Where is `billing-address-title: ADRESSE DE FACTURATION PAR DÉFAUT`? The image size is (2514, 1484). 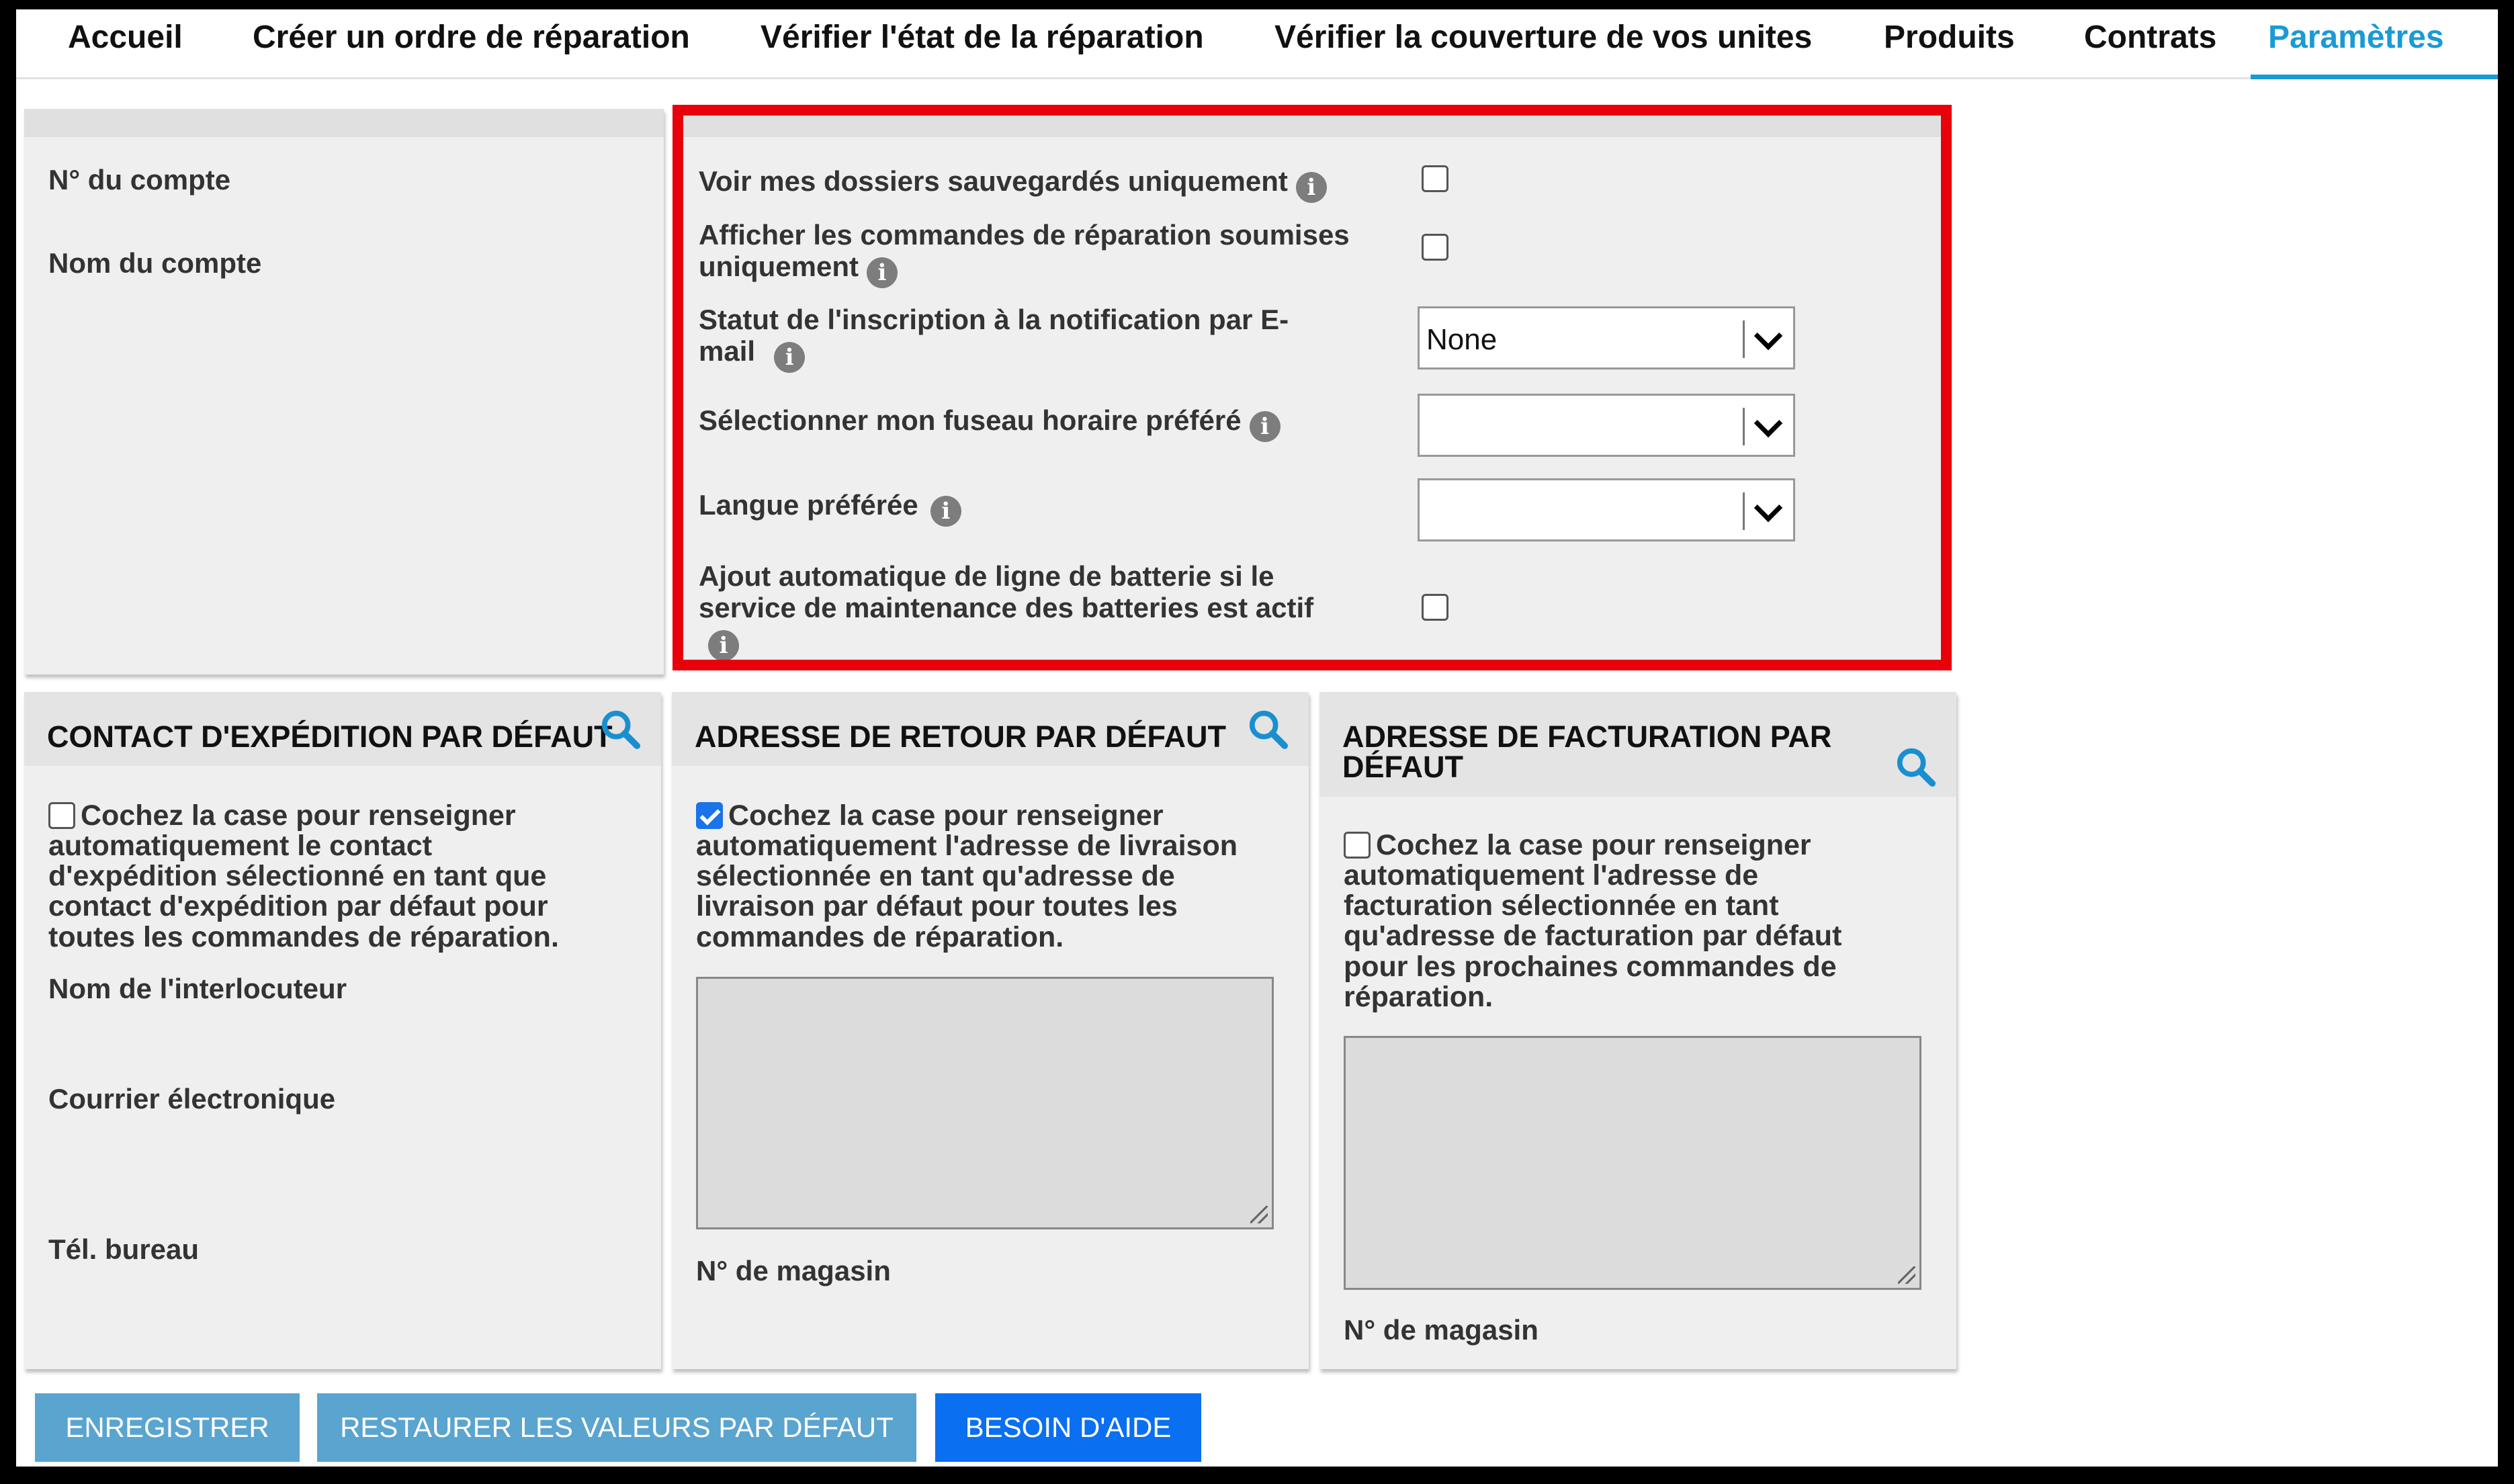 billing-address-title: ADRESSE DE FACTURATION PAR DÉFAUT is located at coordinates (1586, 752).